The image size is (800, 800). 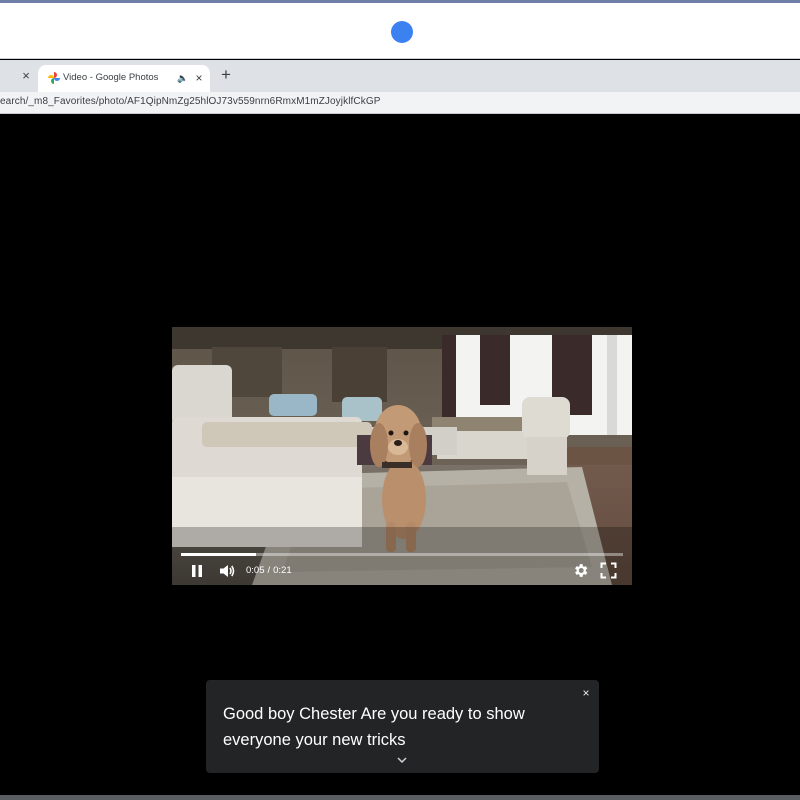 I want to click on current-time: 0:05, so click(x=255, y=570).